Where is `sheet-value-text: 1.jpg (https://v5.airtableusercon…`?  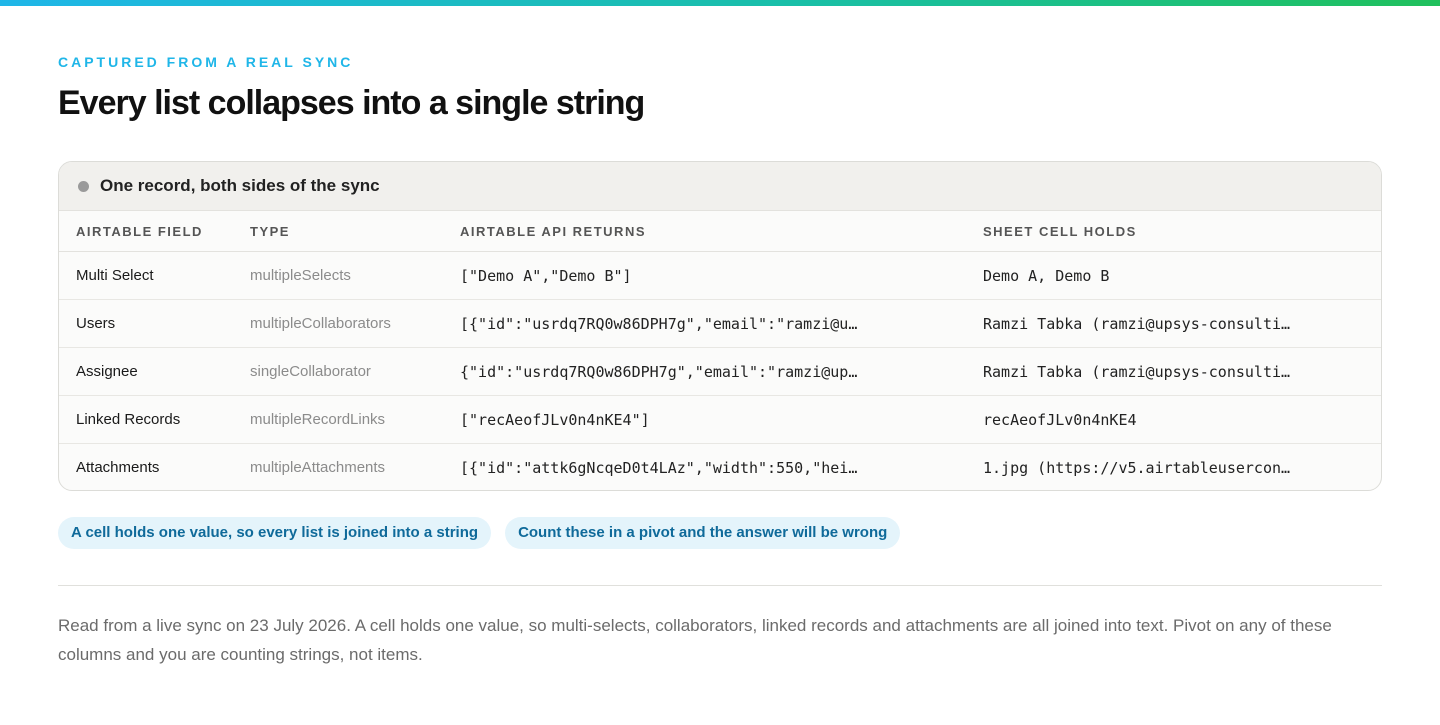
sheet-value-text: 1.jpg (https://v5.airtableusercon… is located at coordinates (1137, 467).